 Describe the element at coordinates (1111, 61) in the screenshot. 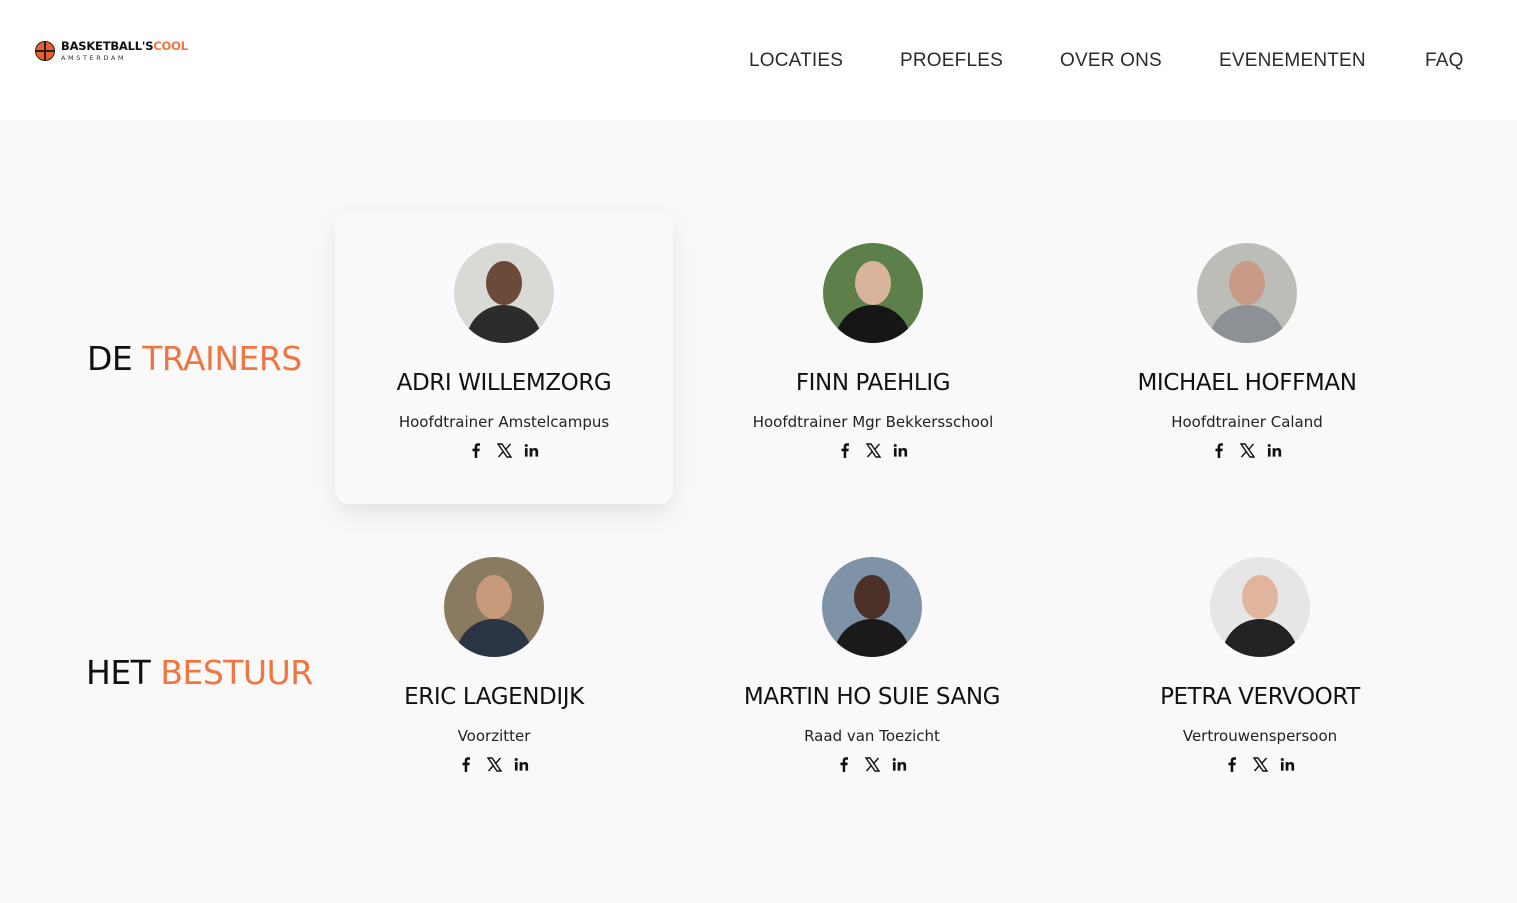

I see `nav-item-over-ons: OVER ONS` at that location.